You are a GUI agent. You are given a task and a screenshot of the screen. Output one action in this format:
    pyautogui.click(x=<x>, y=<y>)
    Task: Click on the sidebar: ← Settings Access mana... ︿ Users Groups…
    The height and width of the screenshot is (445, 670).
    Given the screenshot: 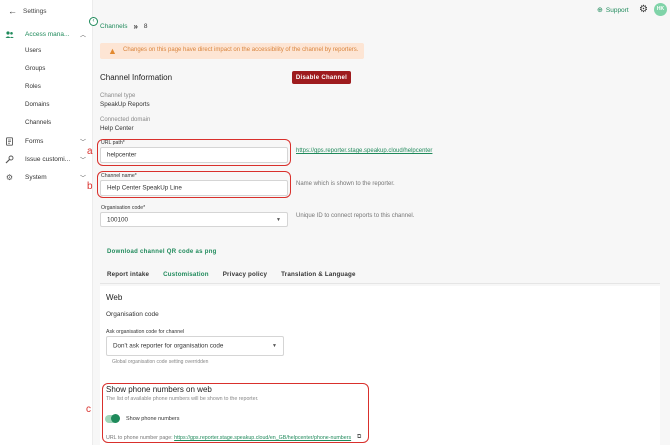 What is the action you would take?
    pyautogui.click(x=46, y=222)
    